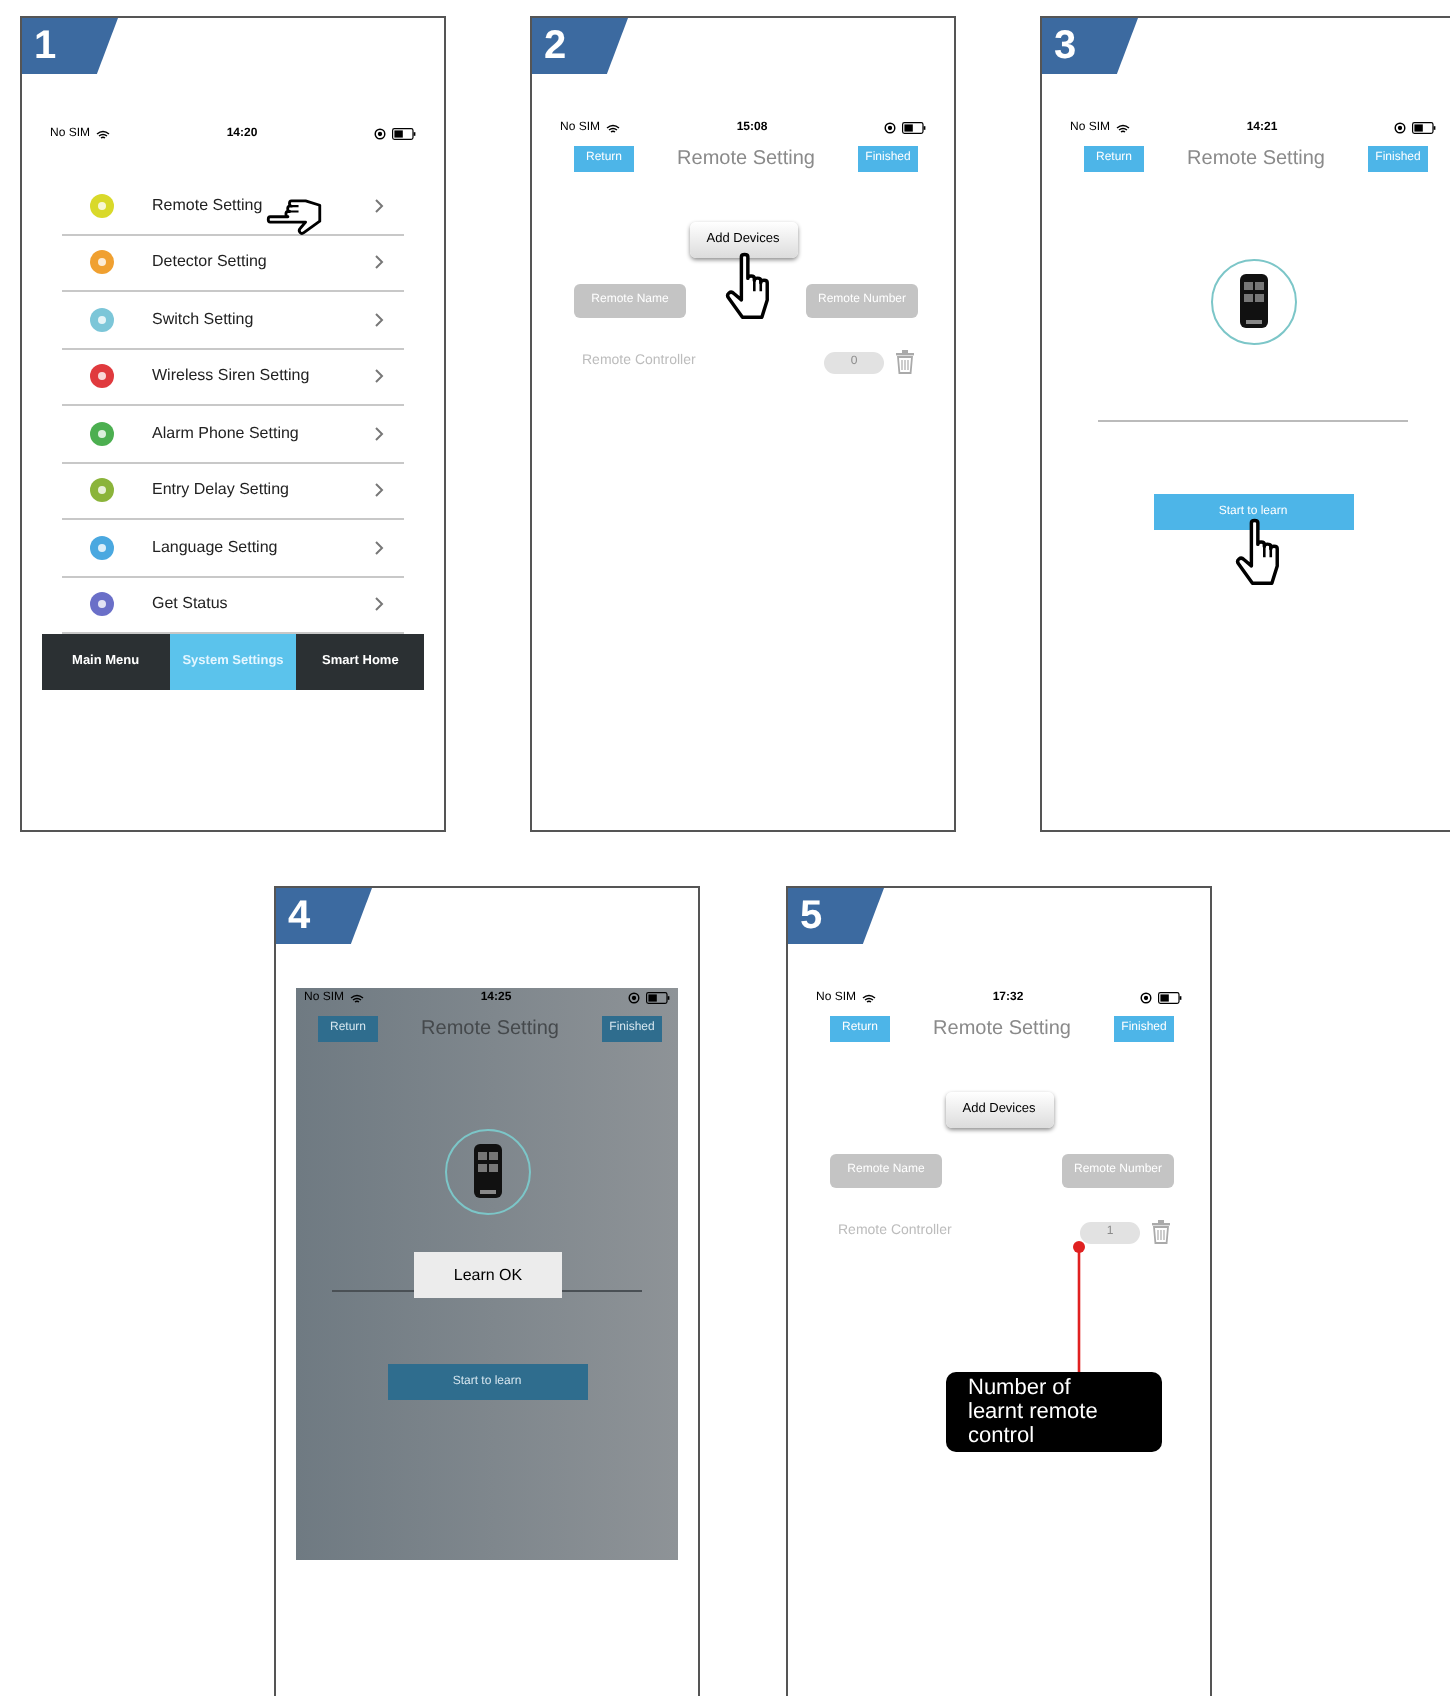  I want to click on menu-item: Wireless Siren Setting, so click(233, 377).